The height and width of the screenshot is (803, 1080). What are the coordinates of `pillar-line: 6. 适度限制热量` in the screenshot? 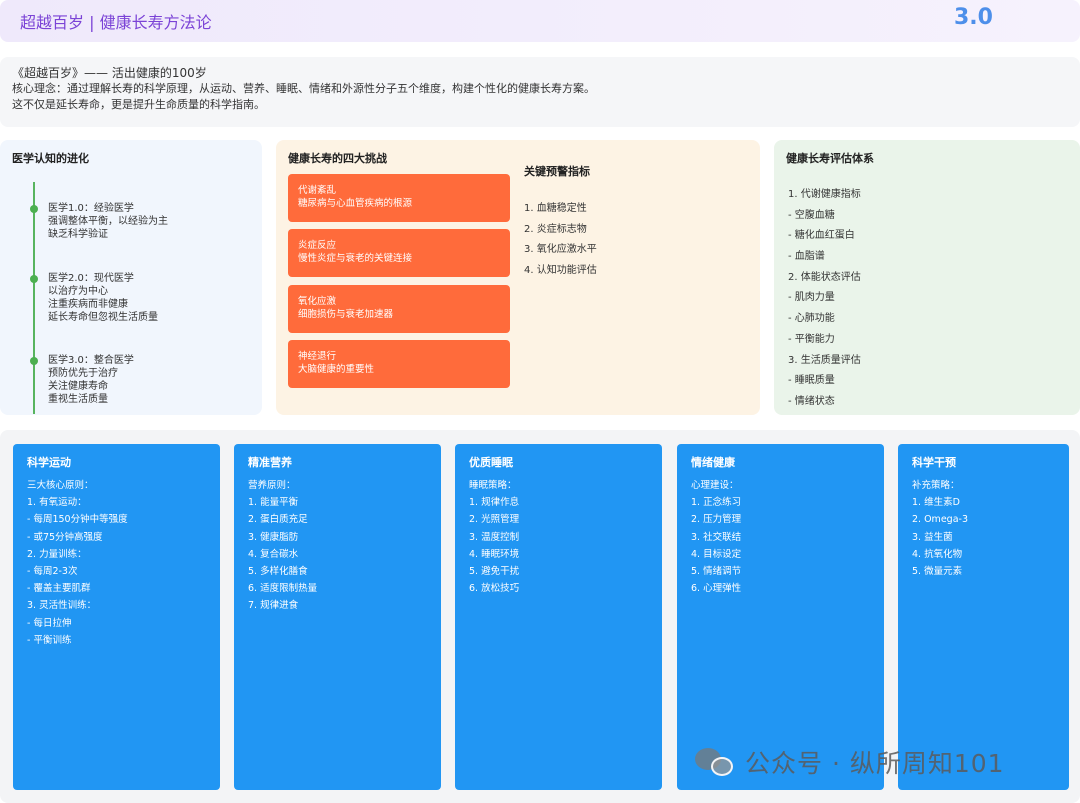 It's located at (283, 589).